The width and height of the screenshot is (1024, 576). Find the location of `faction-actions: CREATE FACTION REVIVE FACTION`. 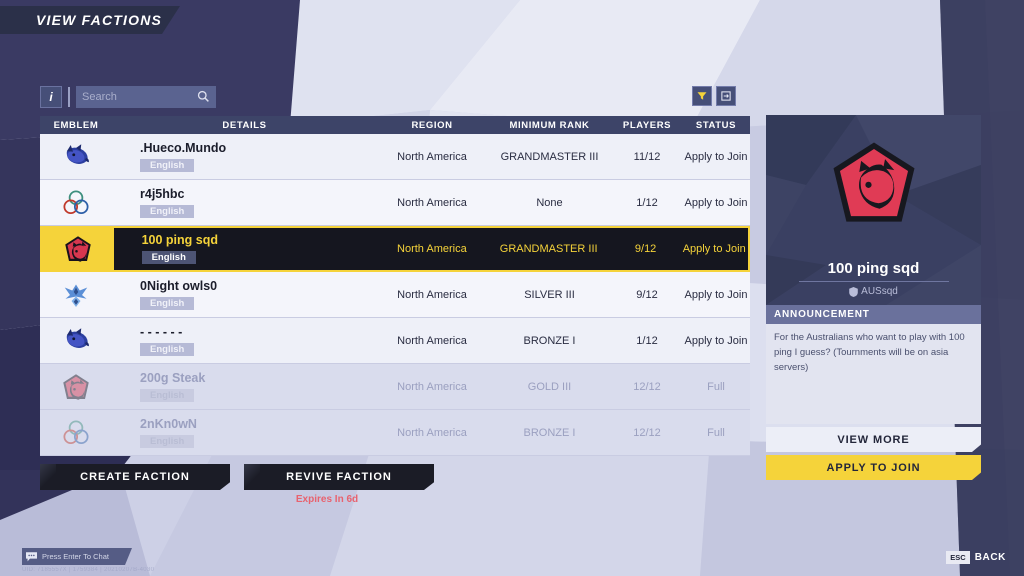

faction-actions: CREATE FACTION REVIVE FACTION is located at coordinates (237, 477).